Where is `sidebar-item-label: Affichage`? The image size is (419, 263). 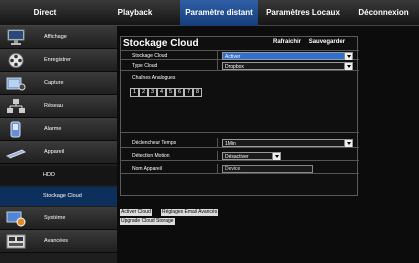
sidebar-item-label: Affichage is located at coordinates (55, 37).